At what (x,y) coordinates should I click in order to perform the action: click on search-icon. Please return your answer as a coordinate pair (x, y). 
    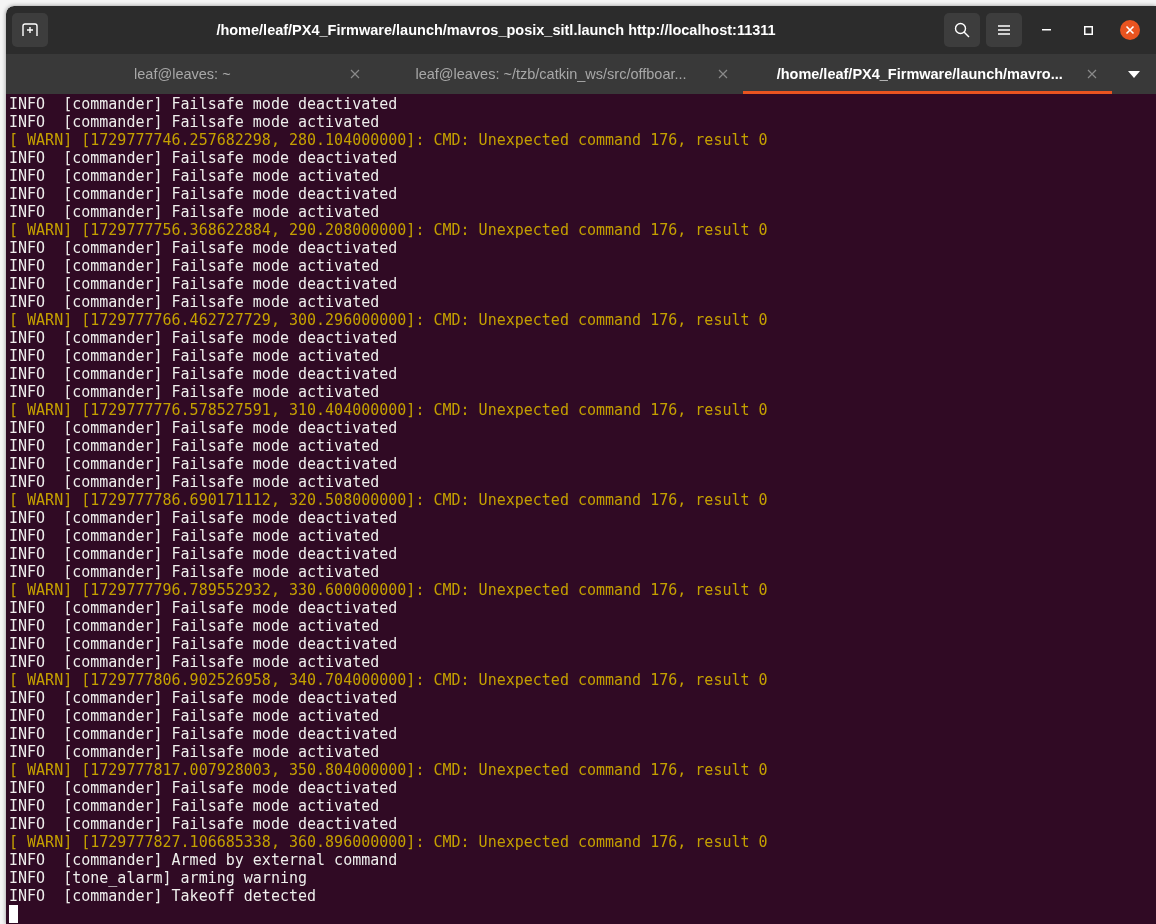
    Looking at the image, I should click on (962, 30).